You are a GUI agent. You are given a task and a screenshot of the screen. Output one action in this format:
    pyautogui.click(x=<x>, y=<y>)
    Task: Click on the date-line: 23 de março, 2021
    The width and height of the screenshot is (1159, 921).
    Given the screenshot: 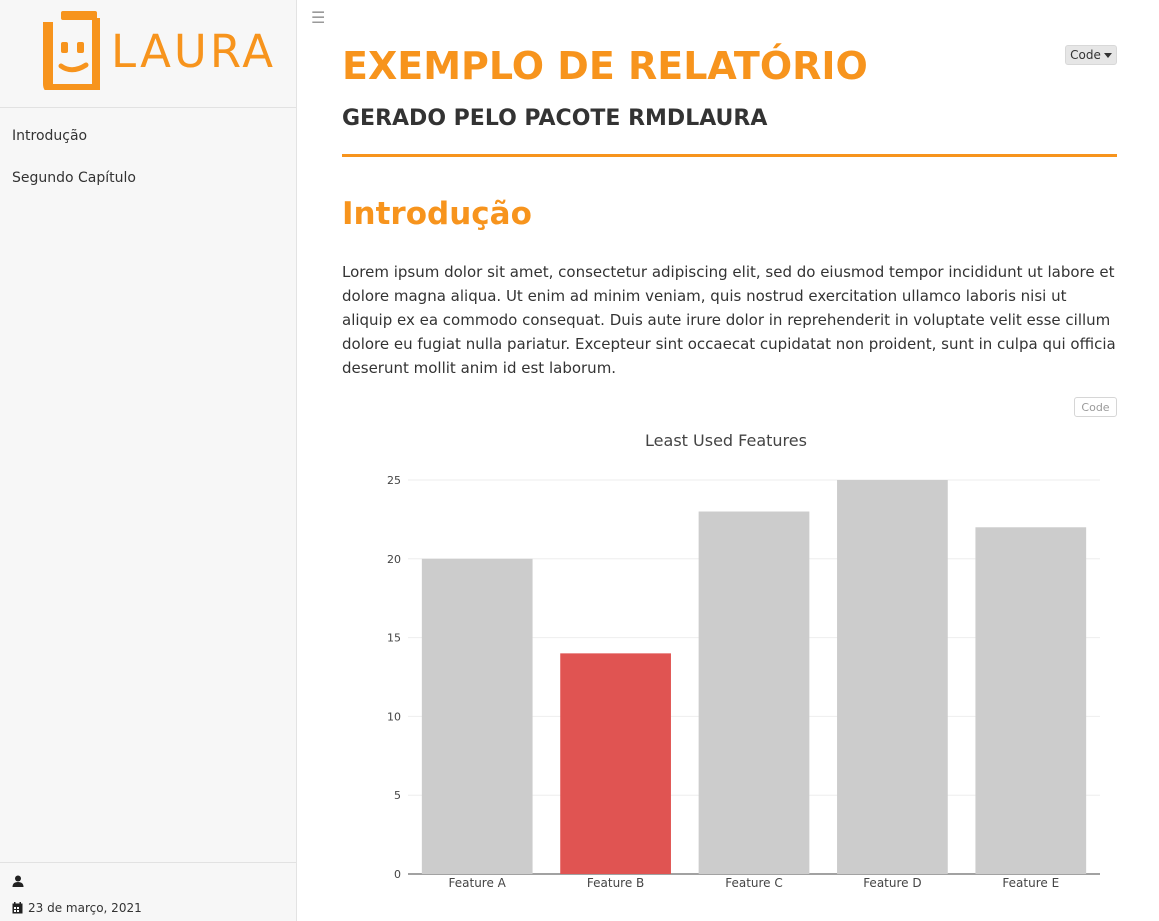 What is the action you would take?
    pyautogui.click(x=77, y=908)
    